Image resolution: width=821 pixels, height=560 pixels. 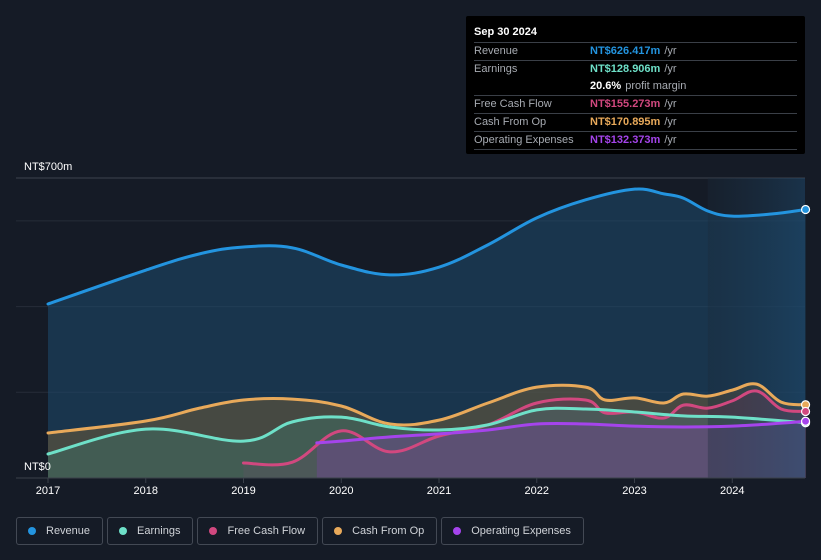 What do you see at coordinates (513, 104) in the screenshot?
I see `tooltip-label: Free Cash Flow` at bounding box center [513, 104].